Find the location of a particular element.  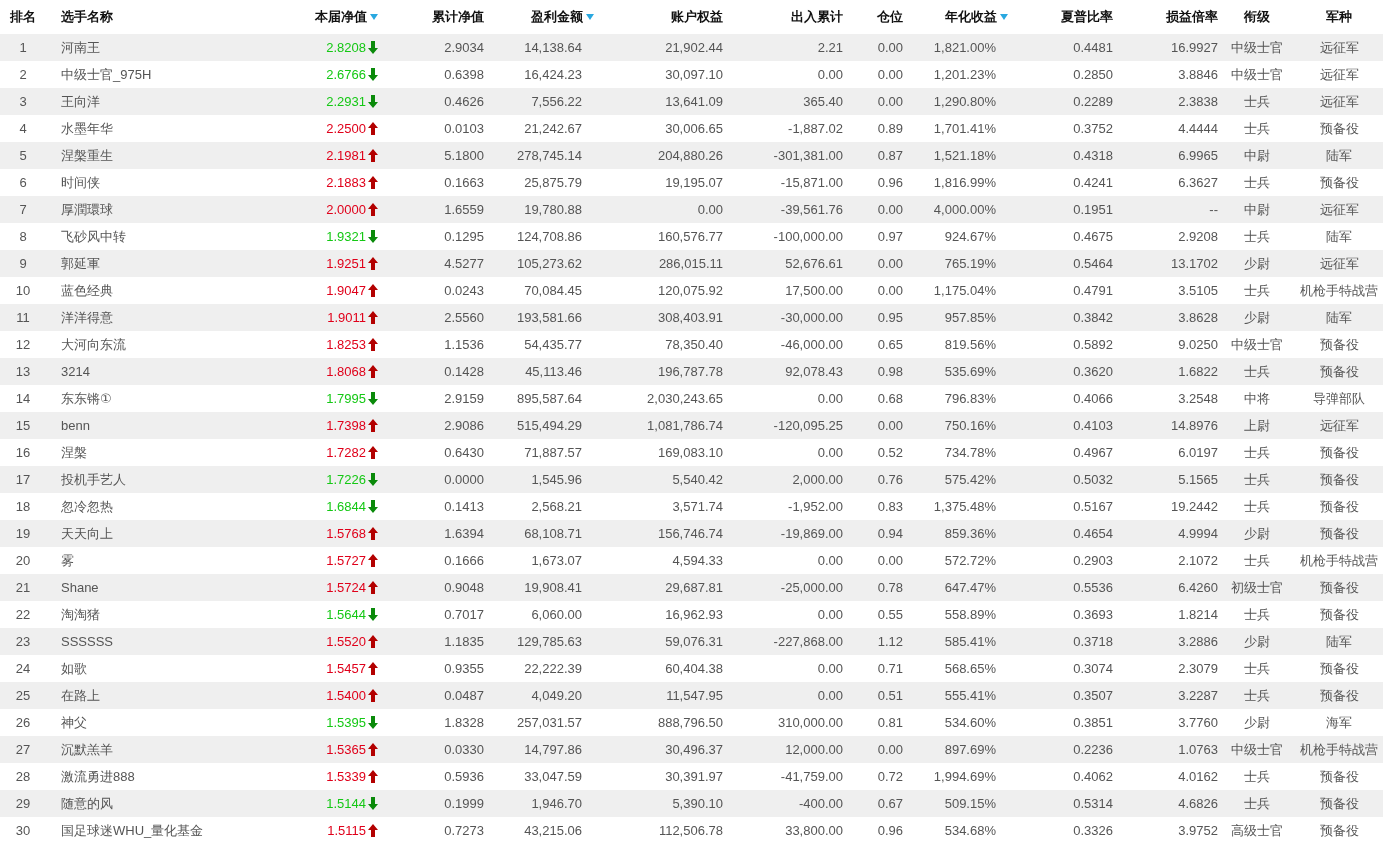

table-cell: 大河向东流 is located at coordinates (93, 344).